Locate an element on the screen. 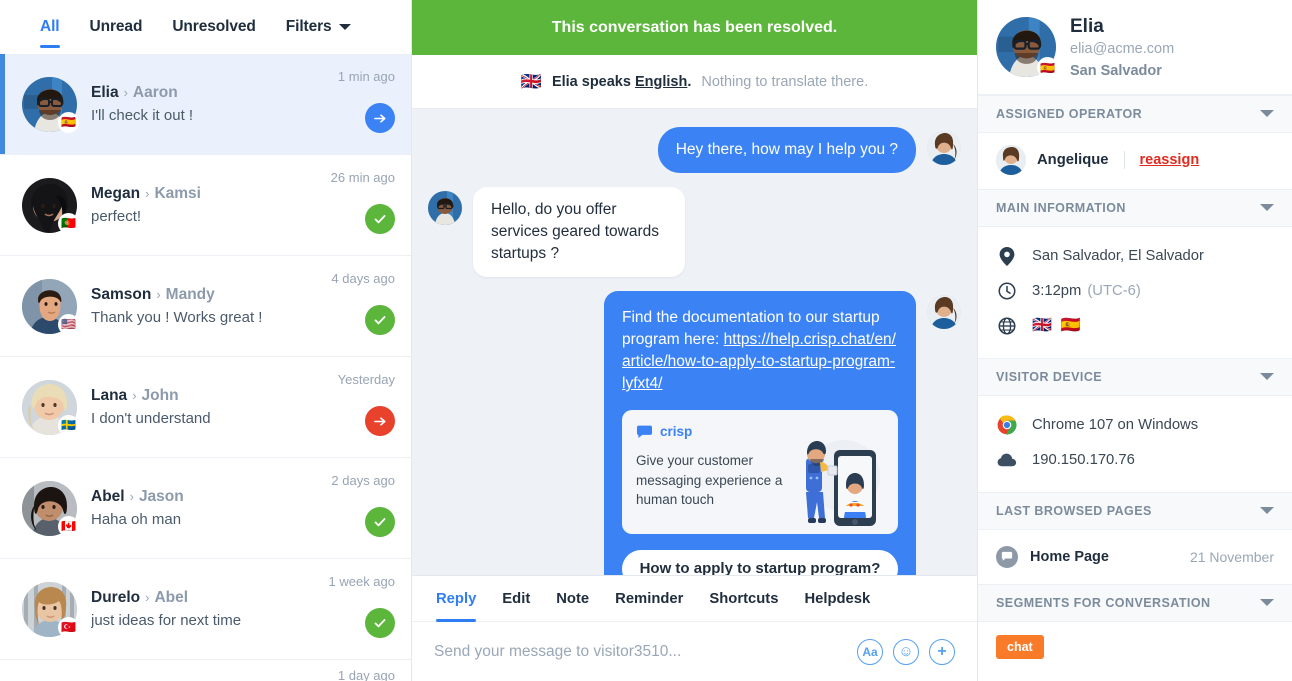 The height and width of the screenshot is (681, 1292). text-format-icon: Aa is located at coordinates (870, 651).